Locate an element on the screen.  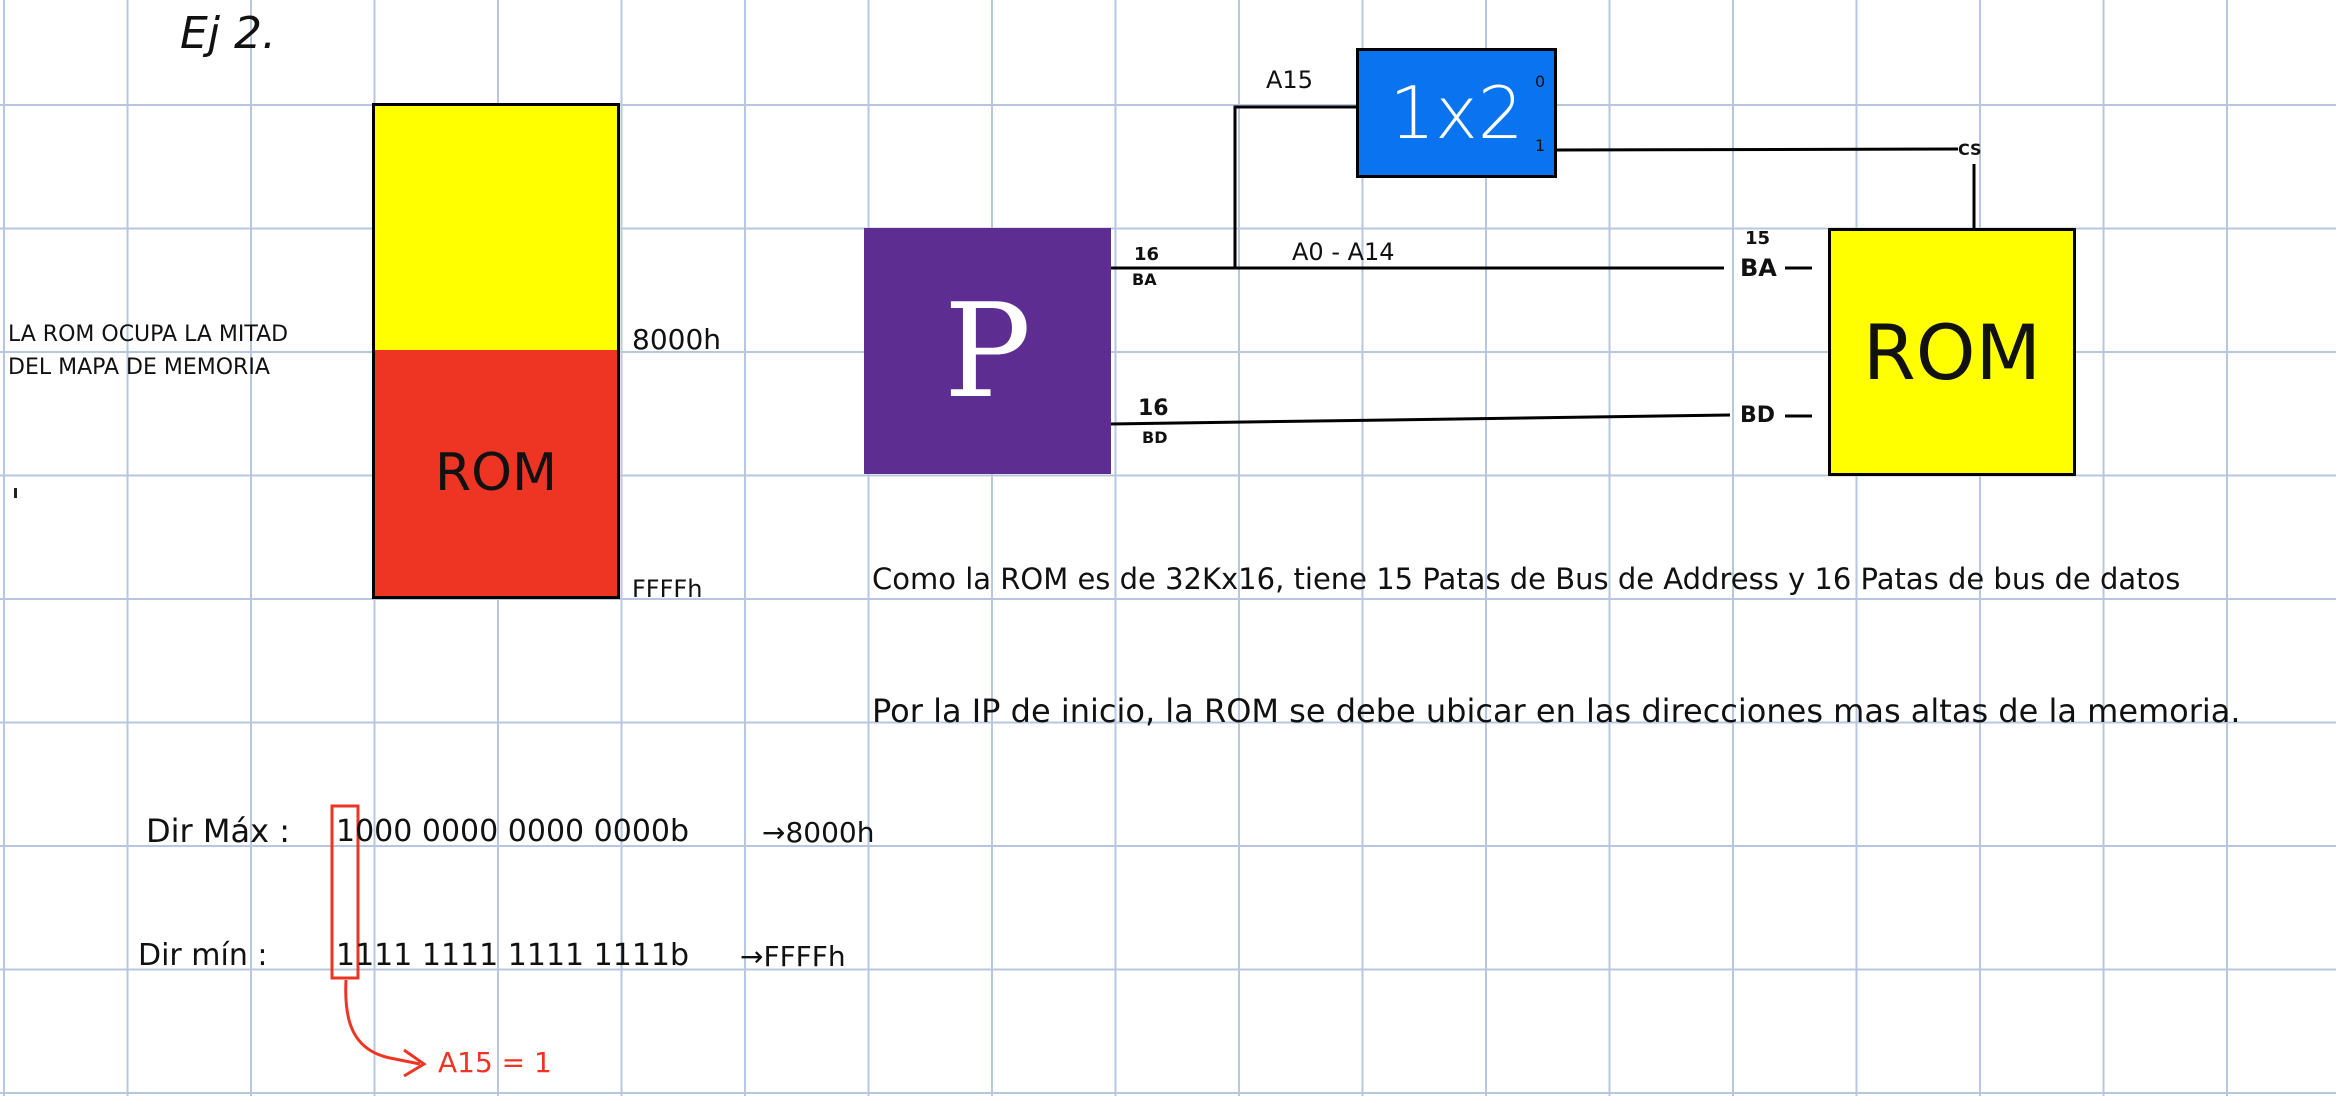
cs-label: CS is located at coordinates (1970, 149).